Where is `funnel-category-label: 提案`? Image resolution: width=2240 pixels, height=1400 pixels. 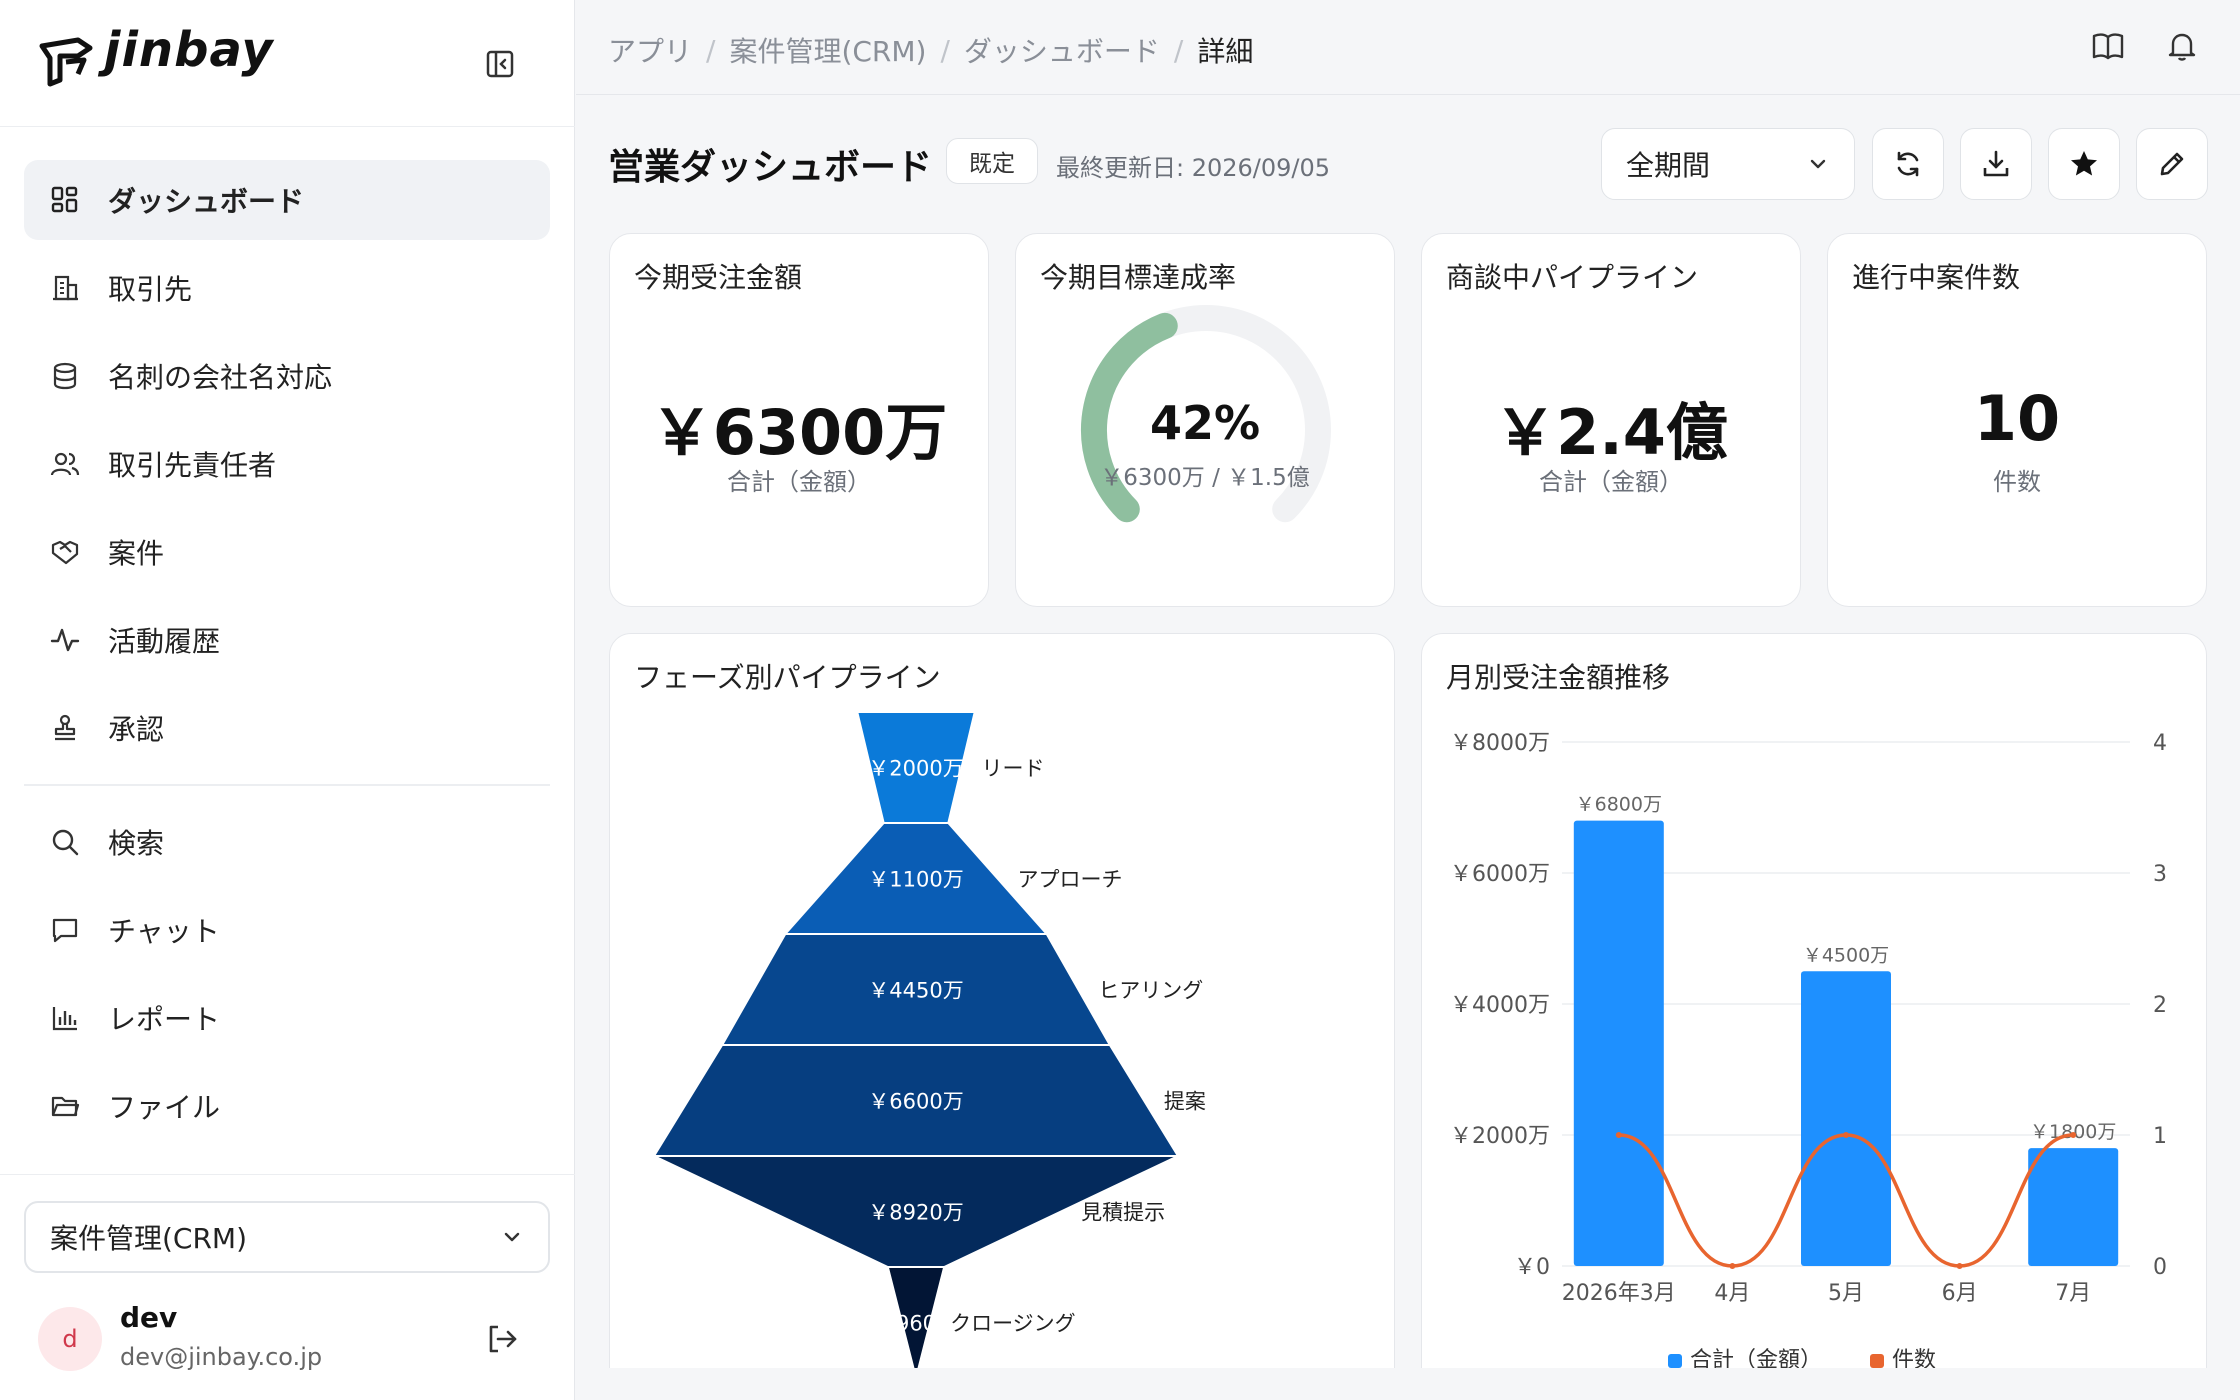 funnel-category-label: 提案 is located at coordinates (1185, 1102).